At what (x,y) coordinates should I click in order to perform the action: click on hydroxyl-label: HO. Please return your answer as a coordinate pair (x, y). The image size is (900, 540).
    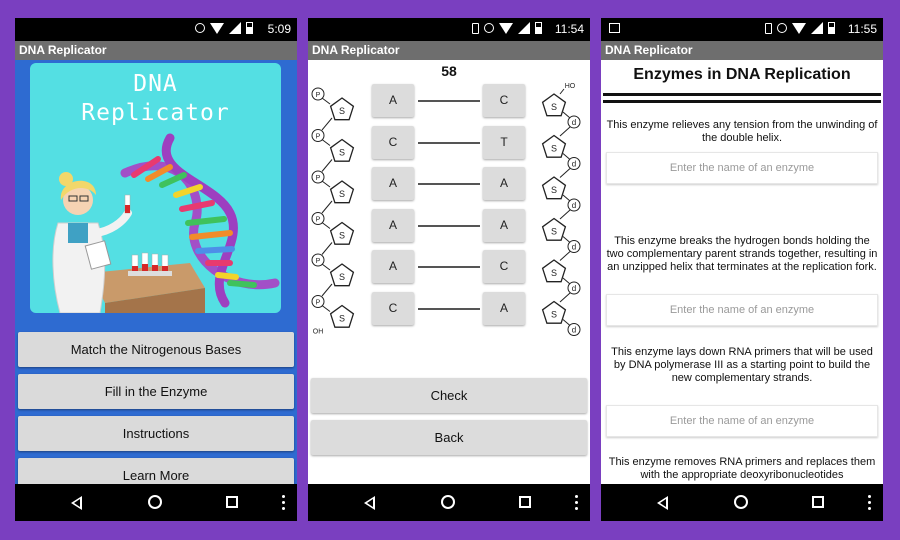
    Looking at the image, I should click on (570, 86).